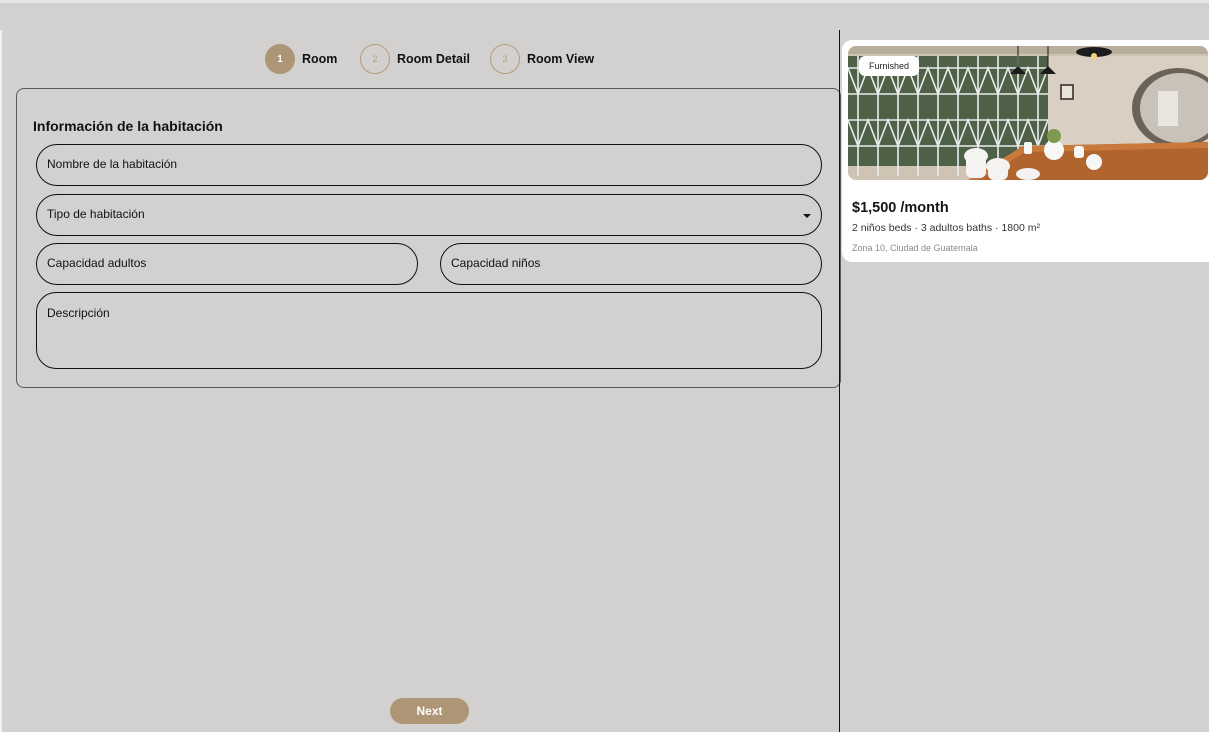 The width and height of the screenshot is (1209, 732). I want to click on step-room-view: 3 Room View, so click(542, 59).